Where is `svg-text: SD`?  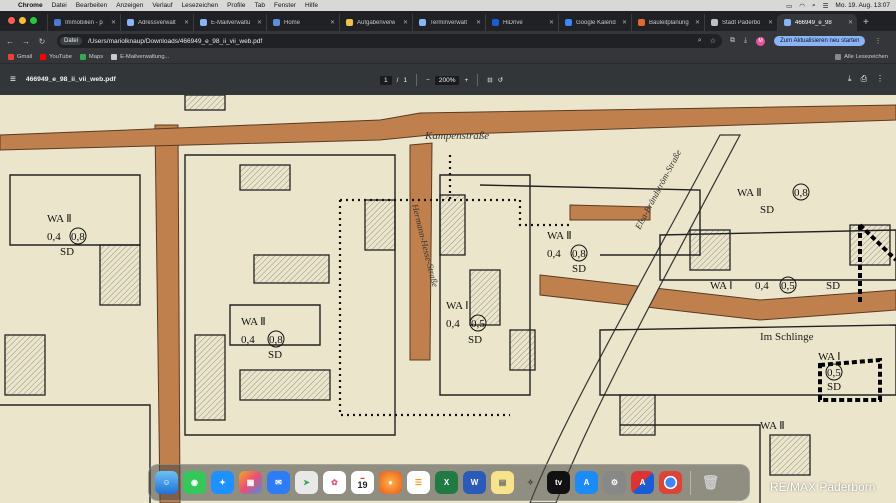 svg-text: SD is located at coordinates (67, 252).